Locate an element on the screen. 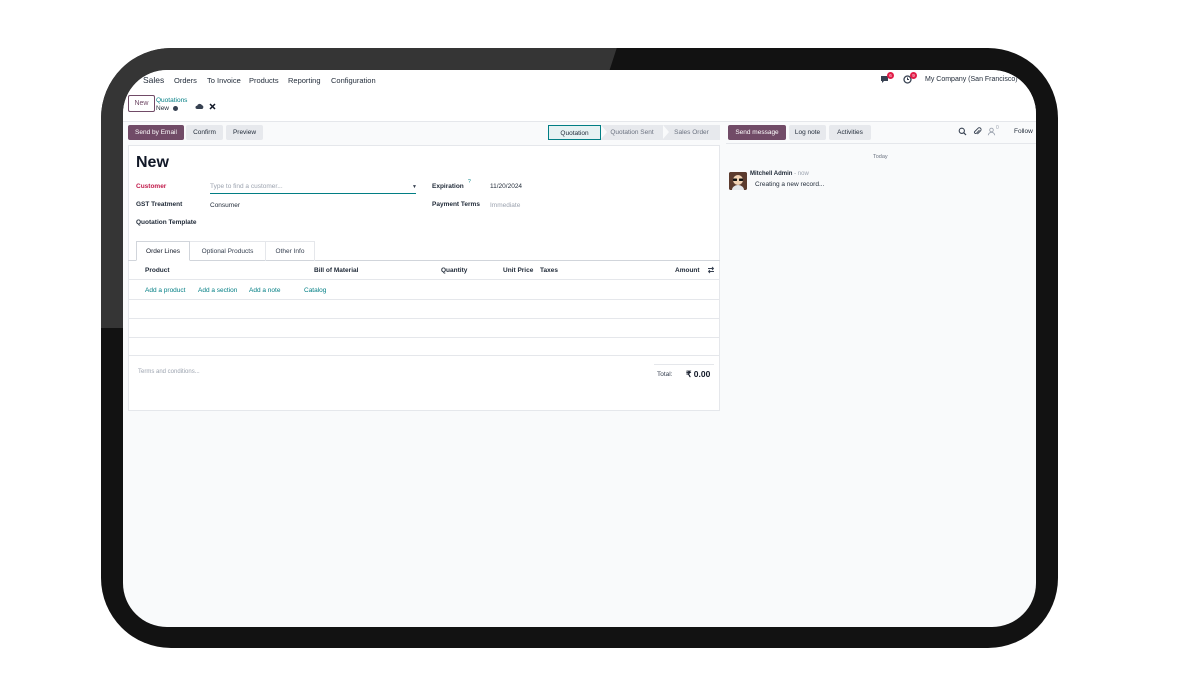 This screenshot has width=1200, height=697. breadcrumb-current: New is located at coordinates (163, 108).